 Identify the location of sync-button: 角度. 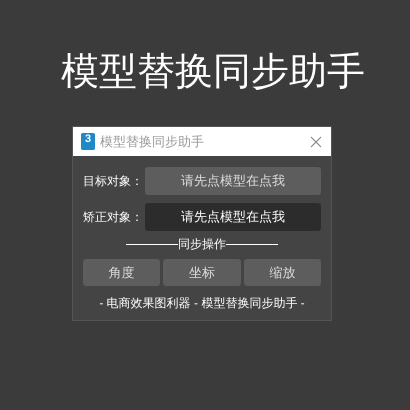
(121, 272).